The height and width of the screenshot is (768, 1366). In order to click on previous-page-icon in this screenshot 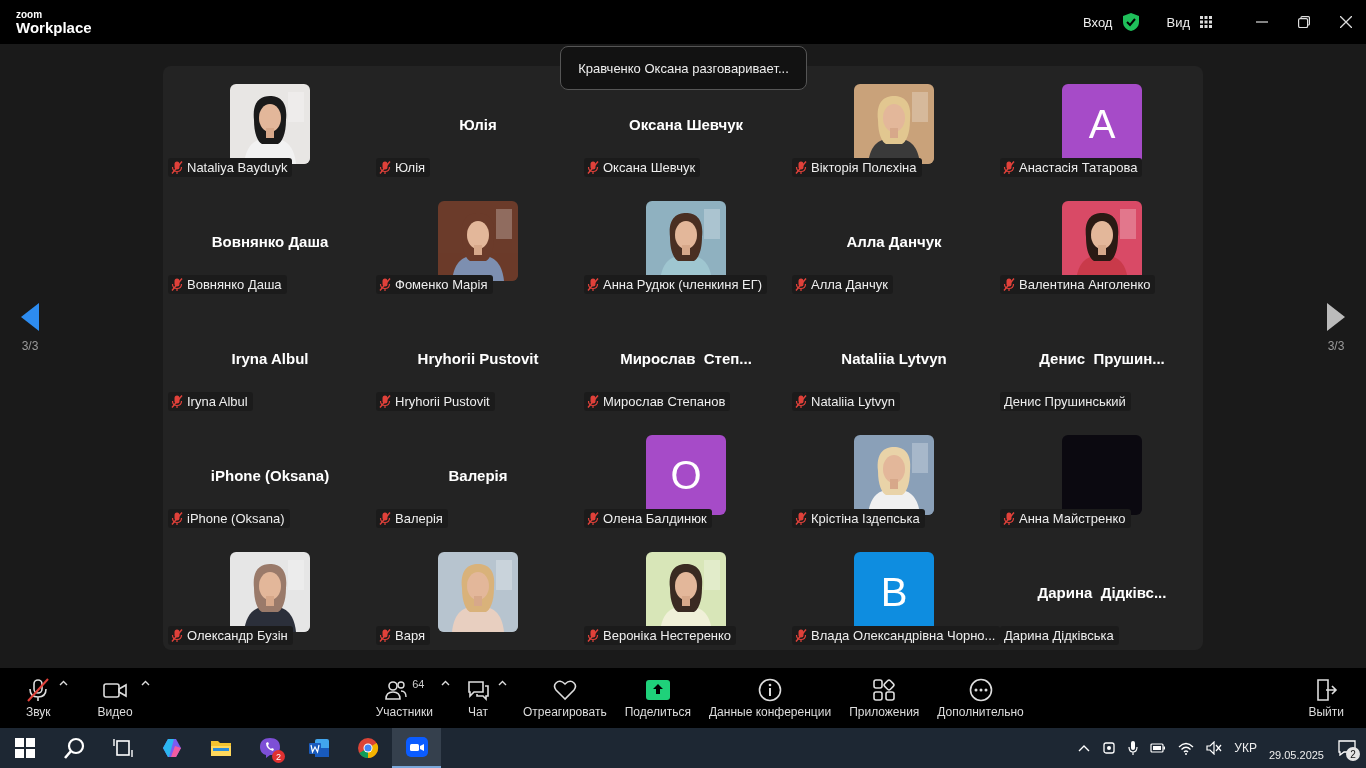, I will do `click(30, 317)`.